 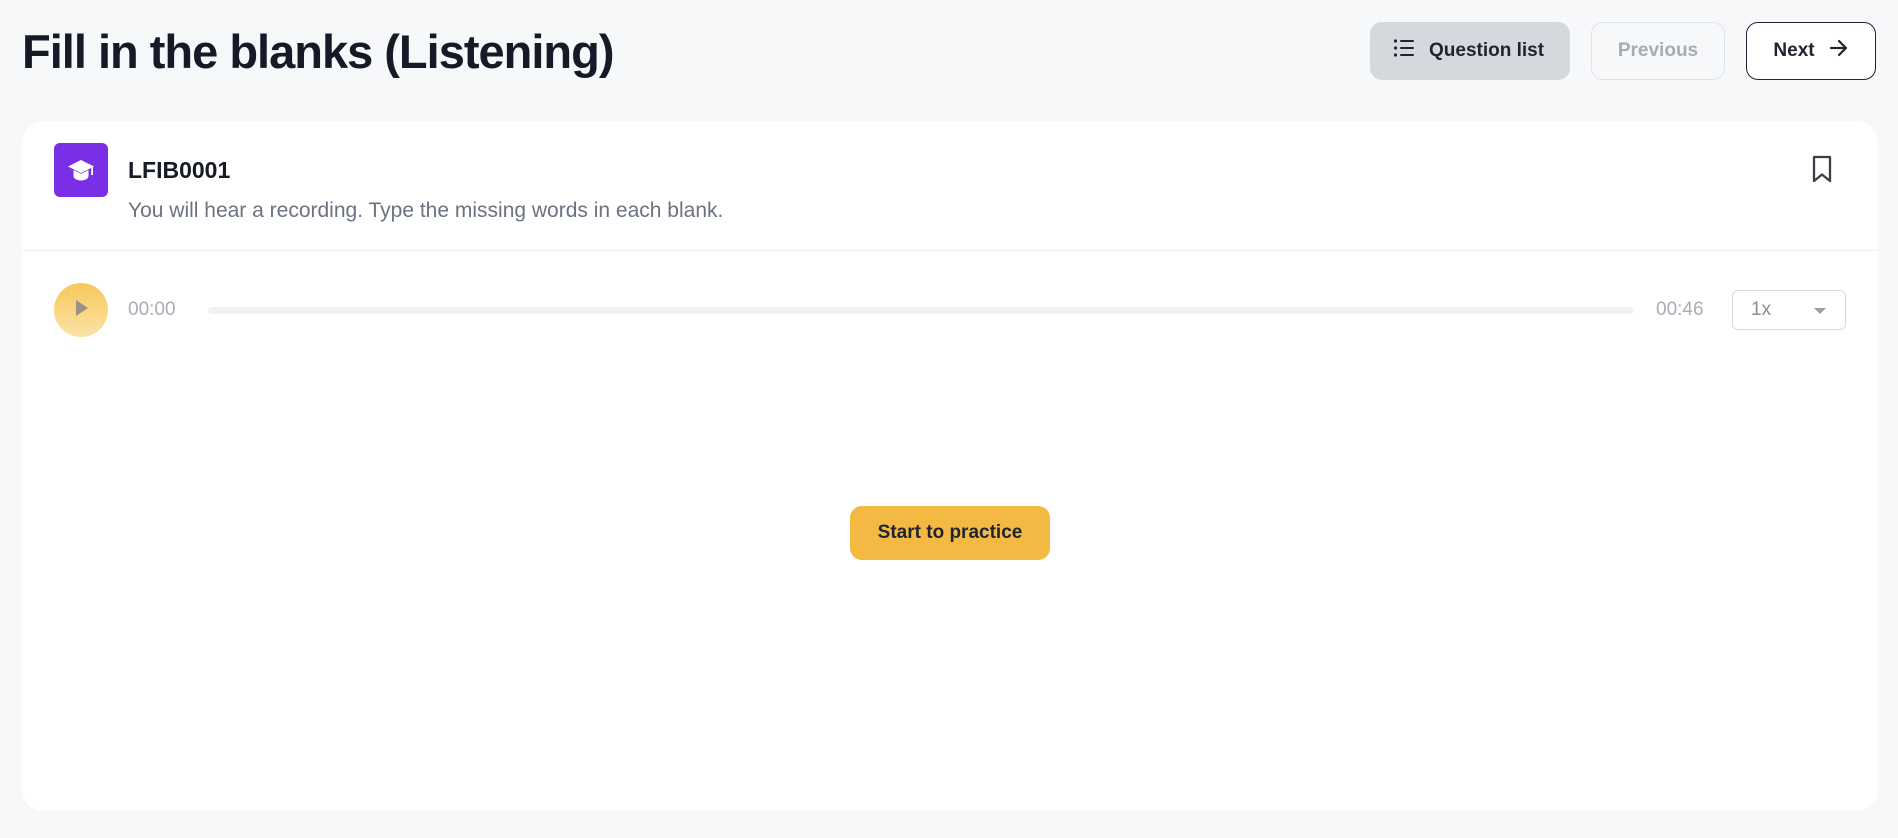 I want to click on arrow-right-icon, so click(x=1839, y=51).